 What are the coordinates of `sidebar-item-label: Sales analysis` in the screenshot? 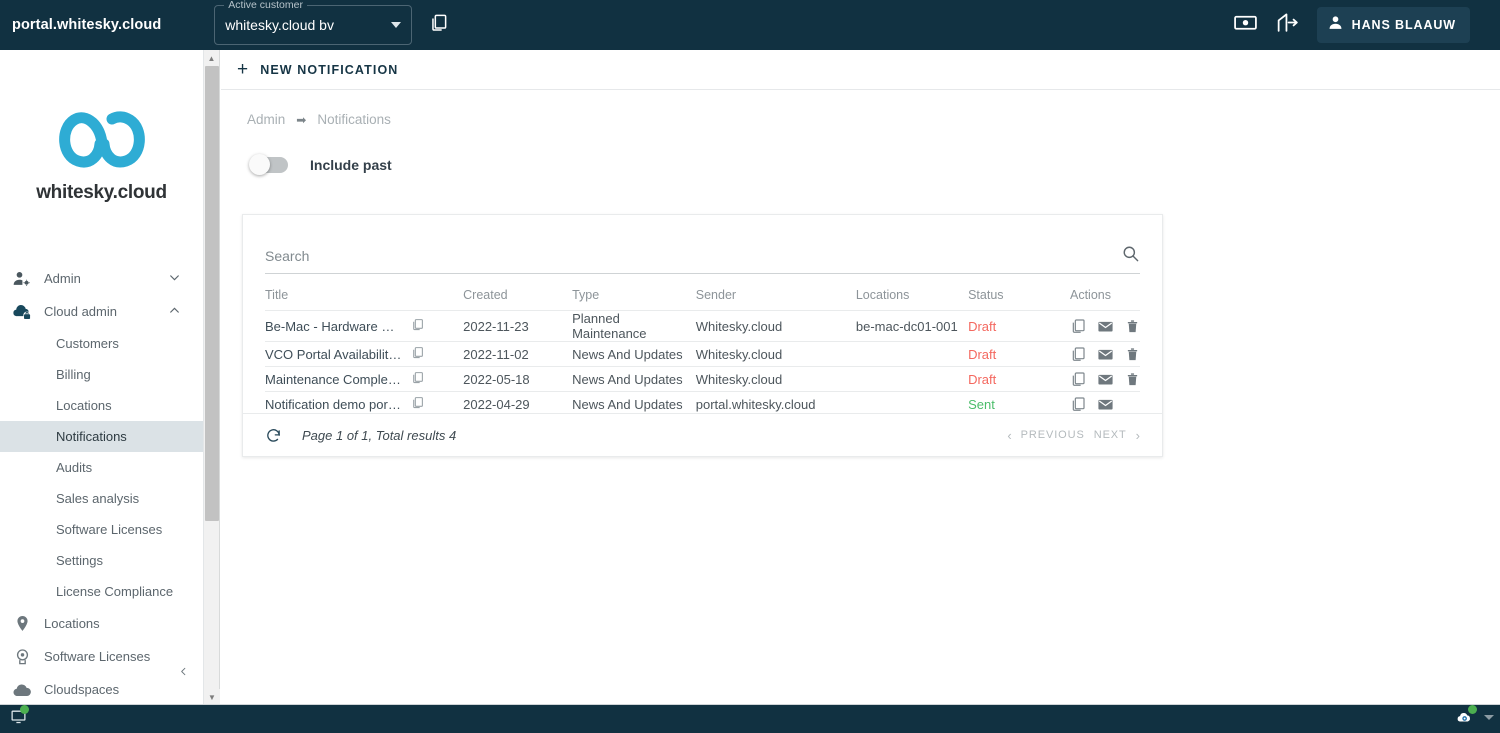 It's located at (98, 498).